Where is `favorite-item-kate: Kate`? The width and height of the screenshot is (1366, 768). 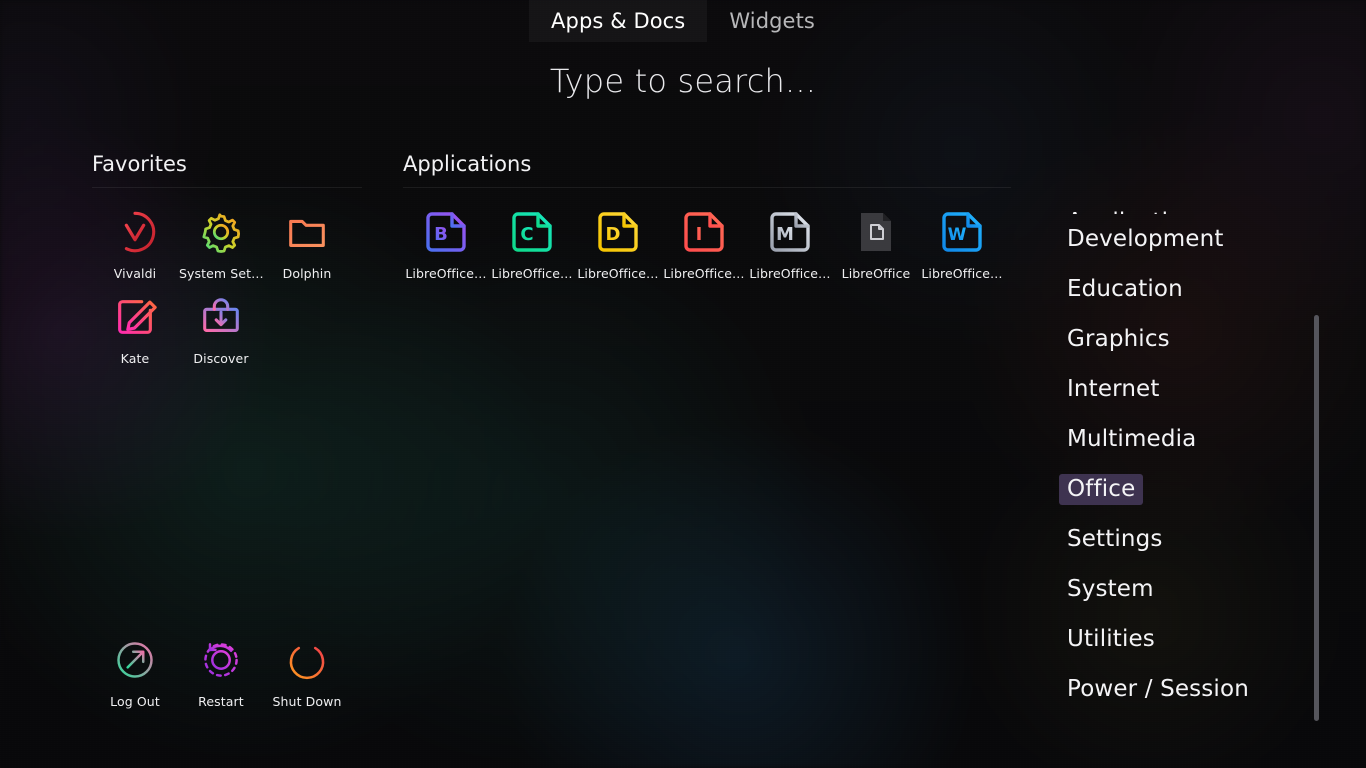
favorite-item-kate: Kate is located at coordinates (135, 327).